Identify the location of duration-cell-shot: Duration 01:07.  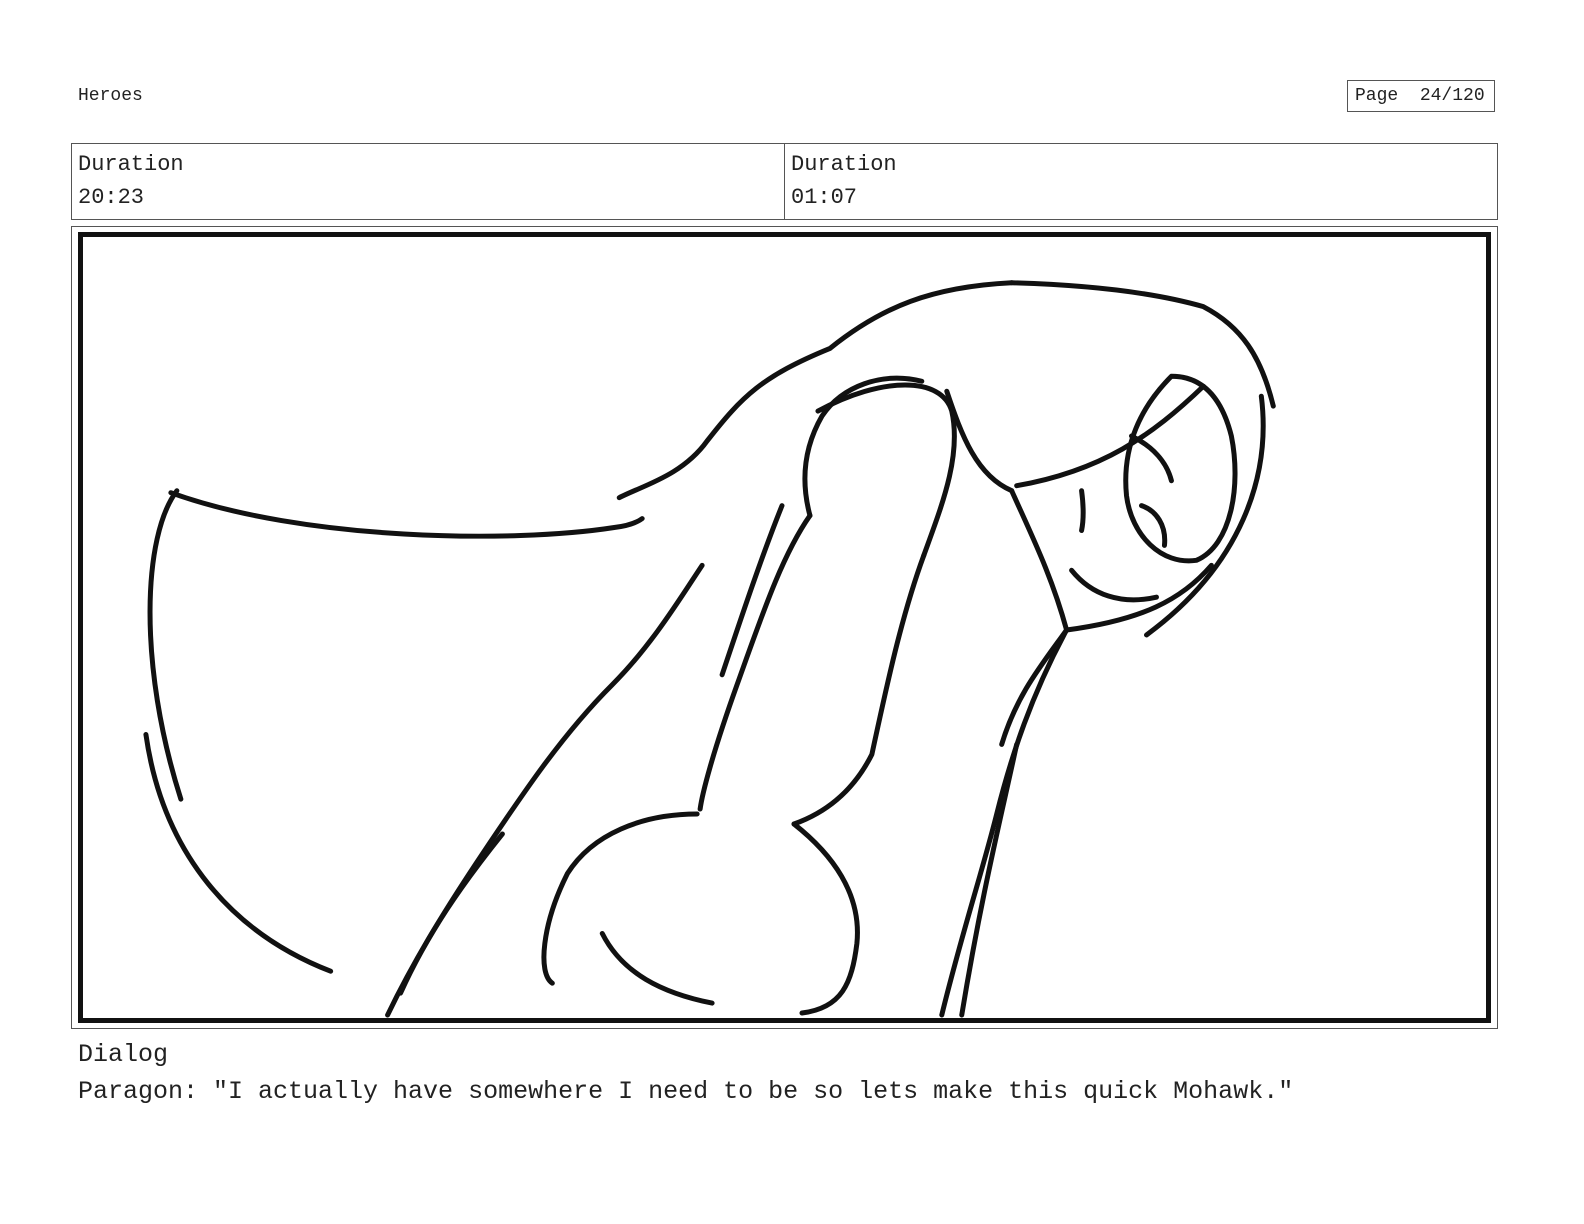
(1140, 181).